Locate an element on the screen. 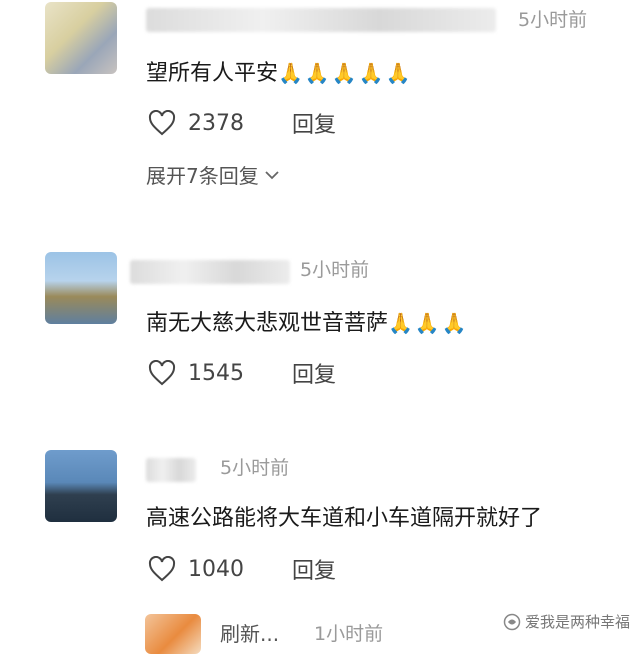 The height and width of the screenshot is (654, 640). watermark-text: 爱我是两种幸福 is located at coordinates (577, 622).